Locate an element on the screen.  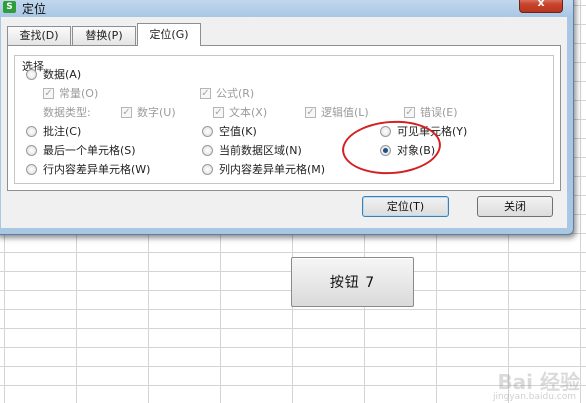
radio-last-cell is located at coordinates (31, 150).